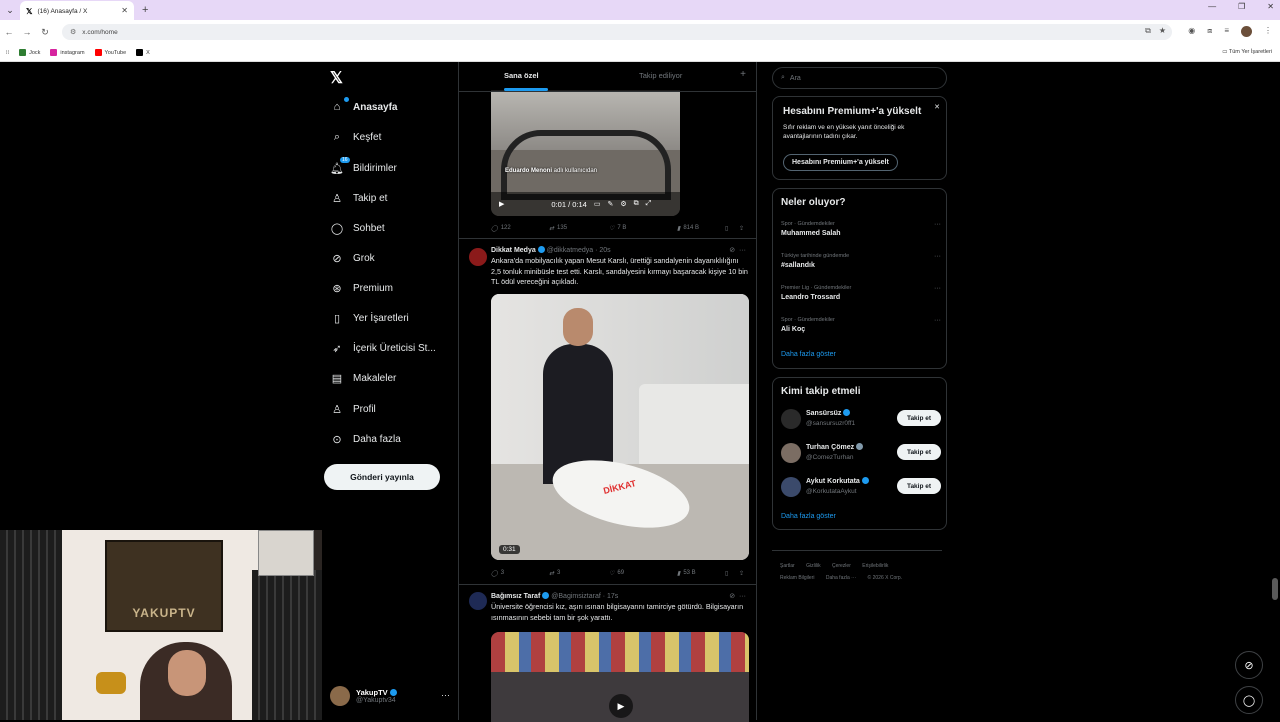 This screenshot has width=1280, height=722. What do you see at coordinates (9, 32) in the screenshot?
I see `back-icon: ←` at bounding box center [9, 32].